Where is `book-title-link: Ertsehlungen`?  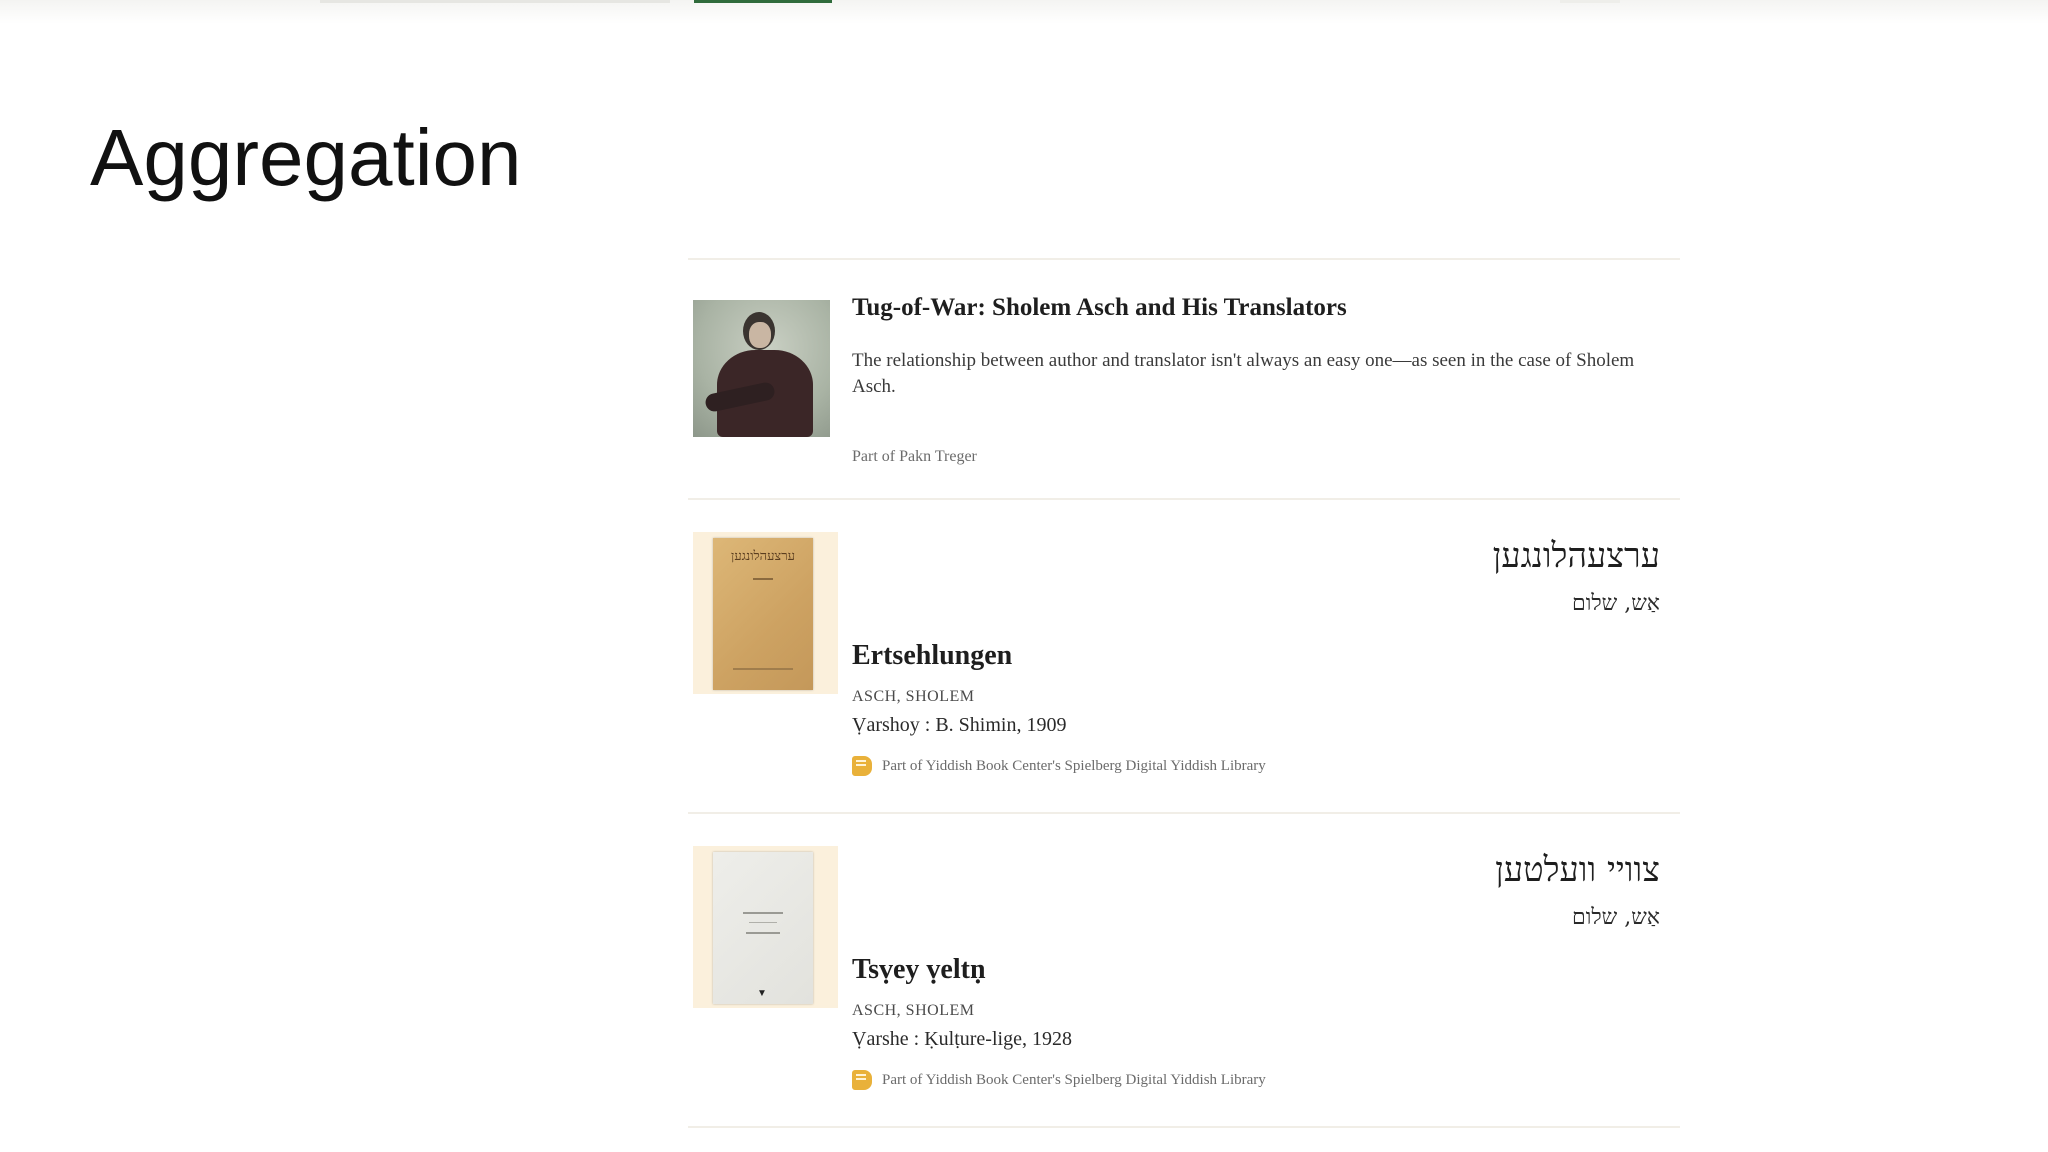
book-title-link: Ertsehlungen is located at coordinates (932, 656).